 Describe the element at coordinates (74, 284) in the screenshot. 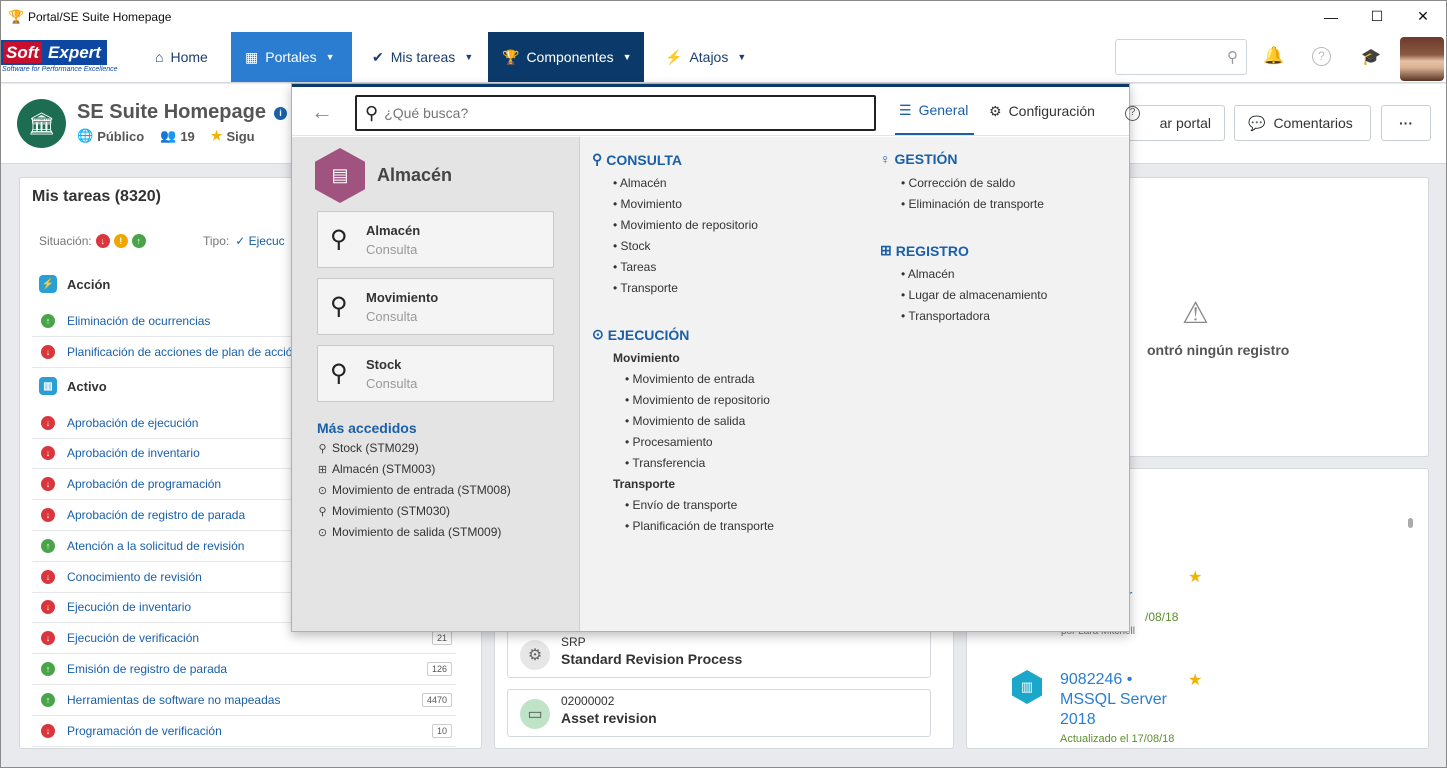

I see `section-accion: ⚡ Acción` at that location.